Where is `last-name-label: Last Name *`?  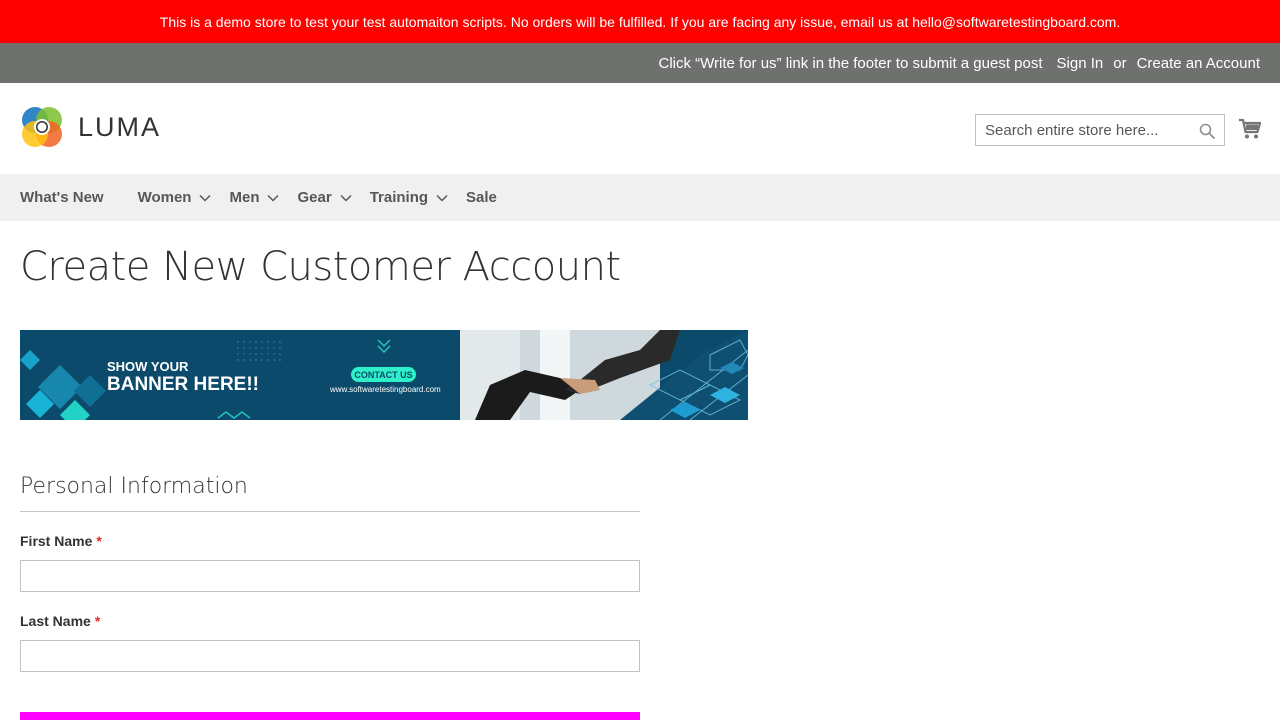 last-name-label: Last Name * is located at coordinates (60, 621).